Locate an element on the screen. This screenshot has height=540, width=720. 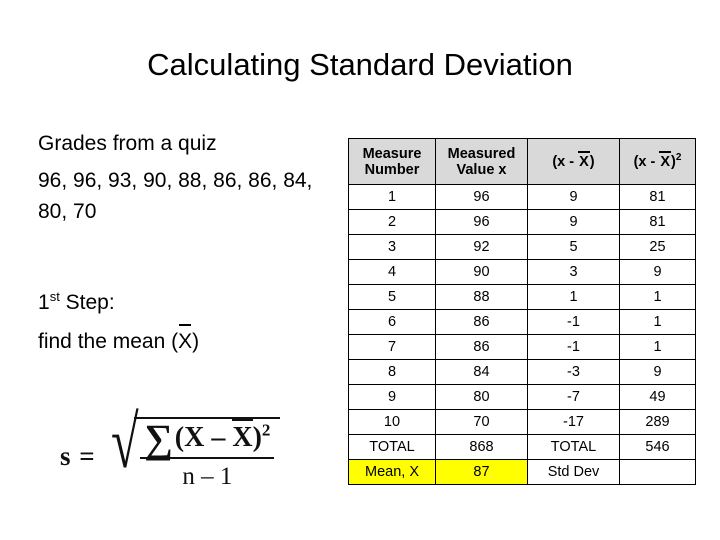
cell-deviation: -17 is located at coordinates (573, 422).